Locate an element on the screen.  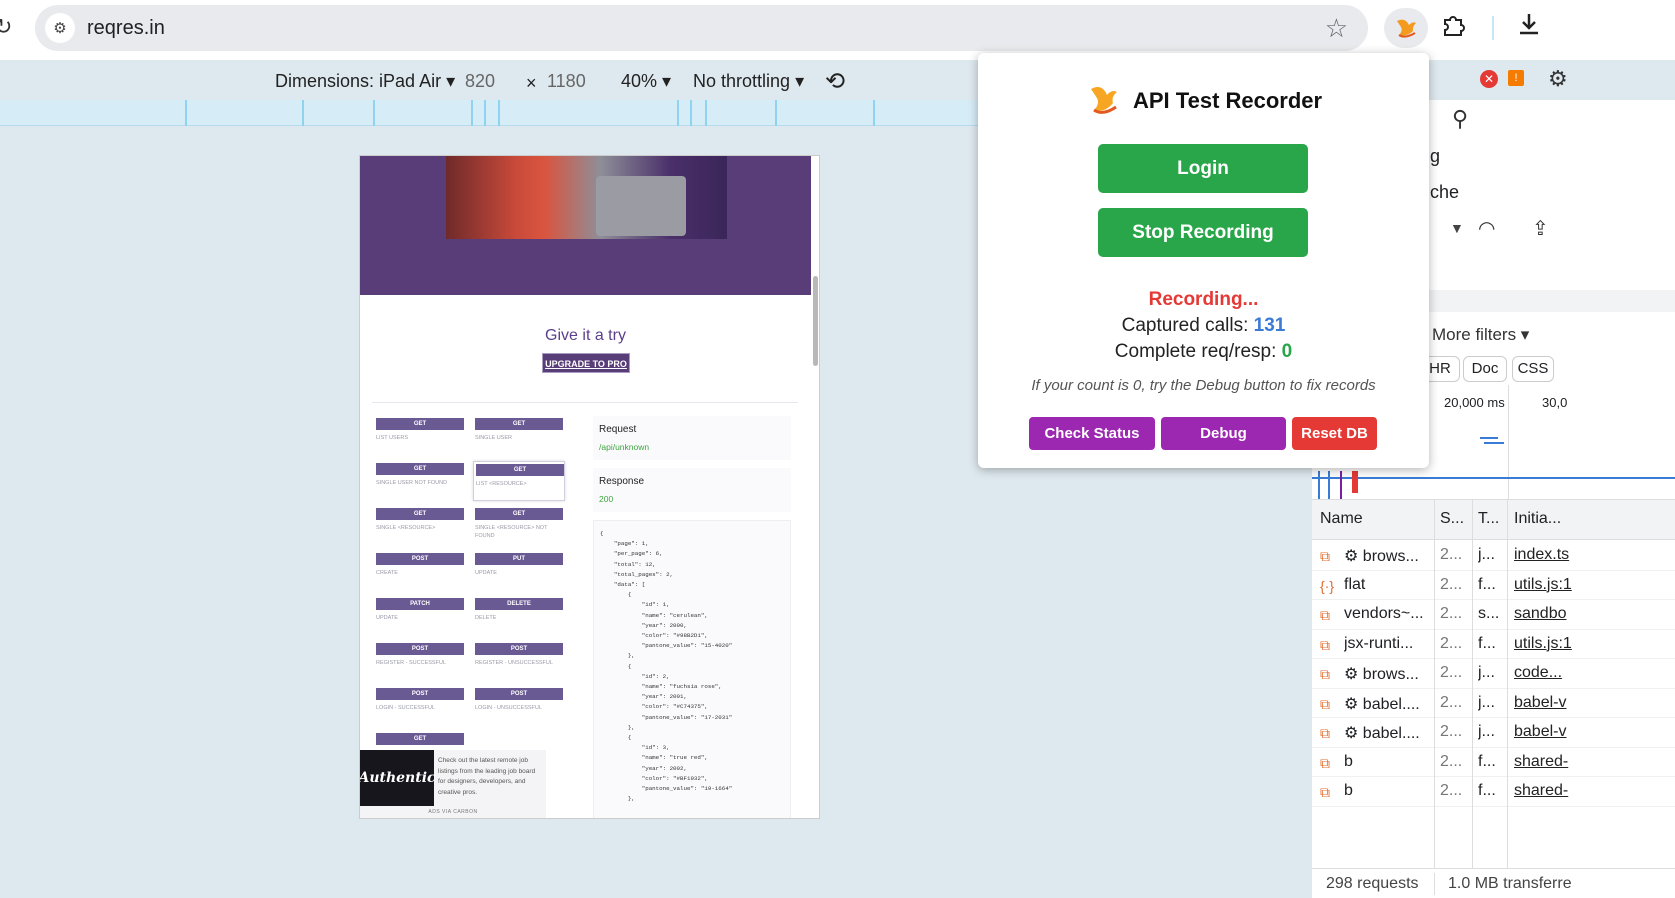
upgrade-to-pro-button: UPGRADE TO PRO is located at coordinates (586, 363).